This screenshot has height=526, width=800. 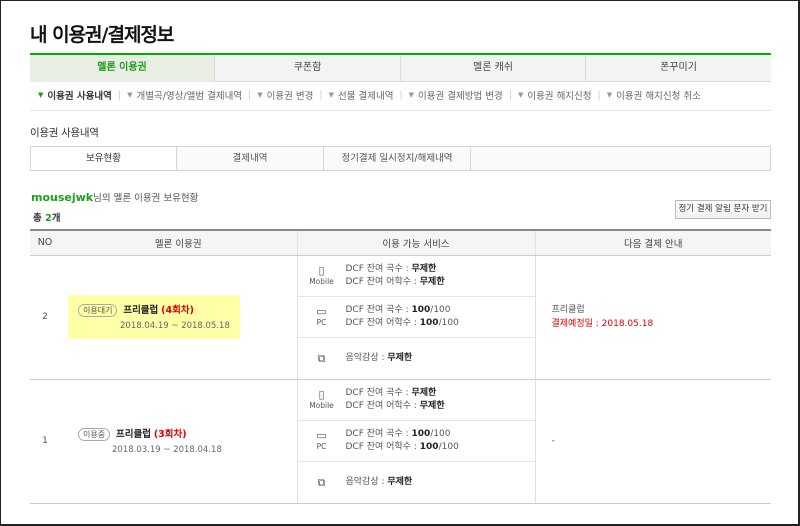 I want to click on ticket-highlight: 이용대기 프리클럽 (4회차) 2018.04.19 ~ 2018.05.18, so click(x=154, y=317).